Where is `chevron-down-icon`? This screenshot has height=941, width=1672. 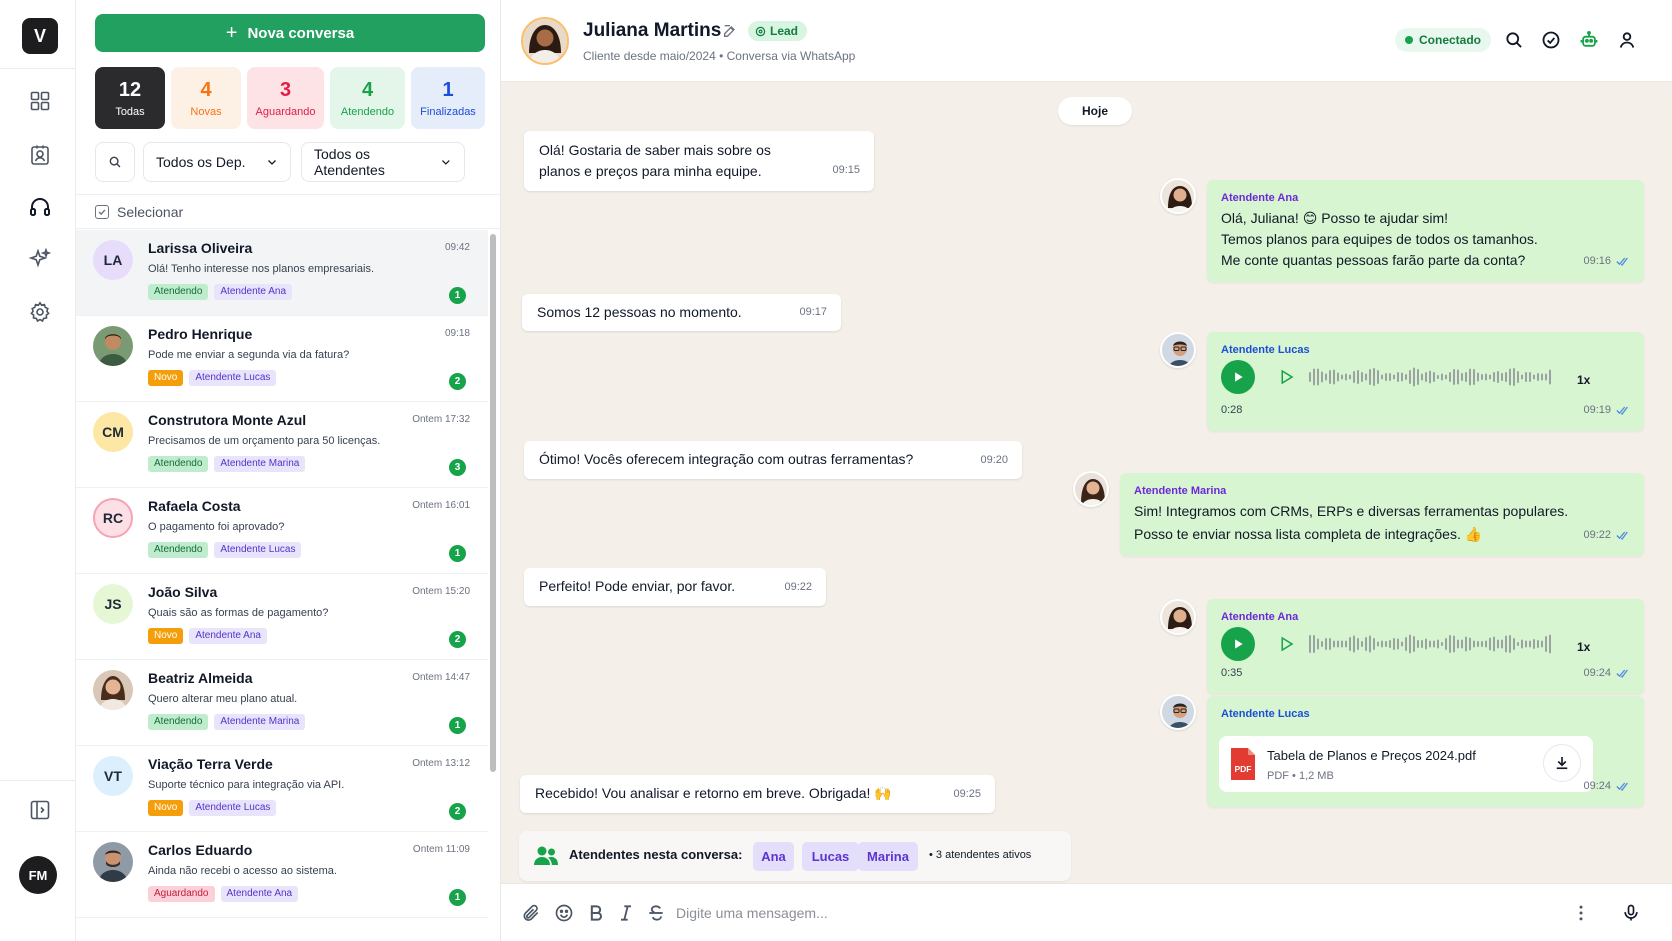 chevron-down-icon is located at coordinates (272, 162).